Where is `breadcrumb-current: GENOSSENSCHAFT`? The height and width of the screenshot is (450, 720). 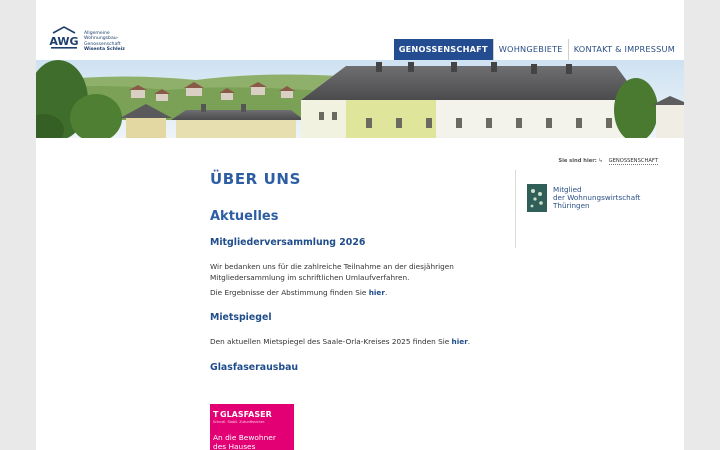 breadcrumb-current: GENOSSENSCHAFT is located at coordinates (633, 161).